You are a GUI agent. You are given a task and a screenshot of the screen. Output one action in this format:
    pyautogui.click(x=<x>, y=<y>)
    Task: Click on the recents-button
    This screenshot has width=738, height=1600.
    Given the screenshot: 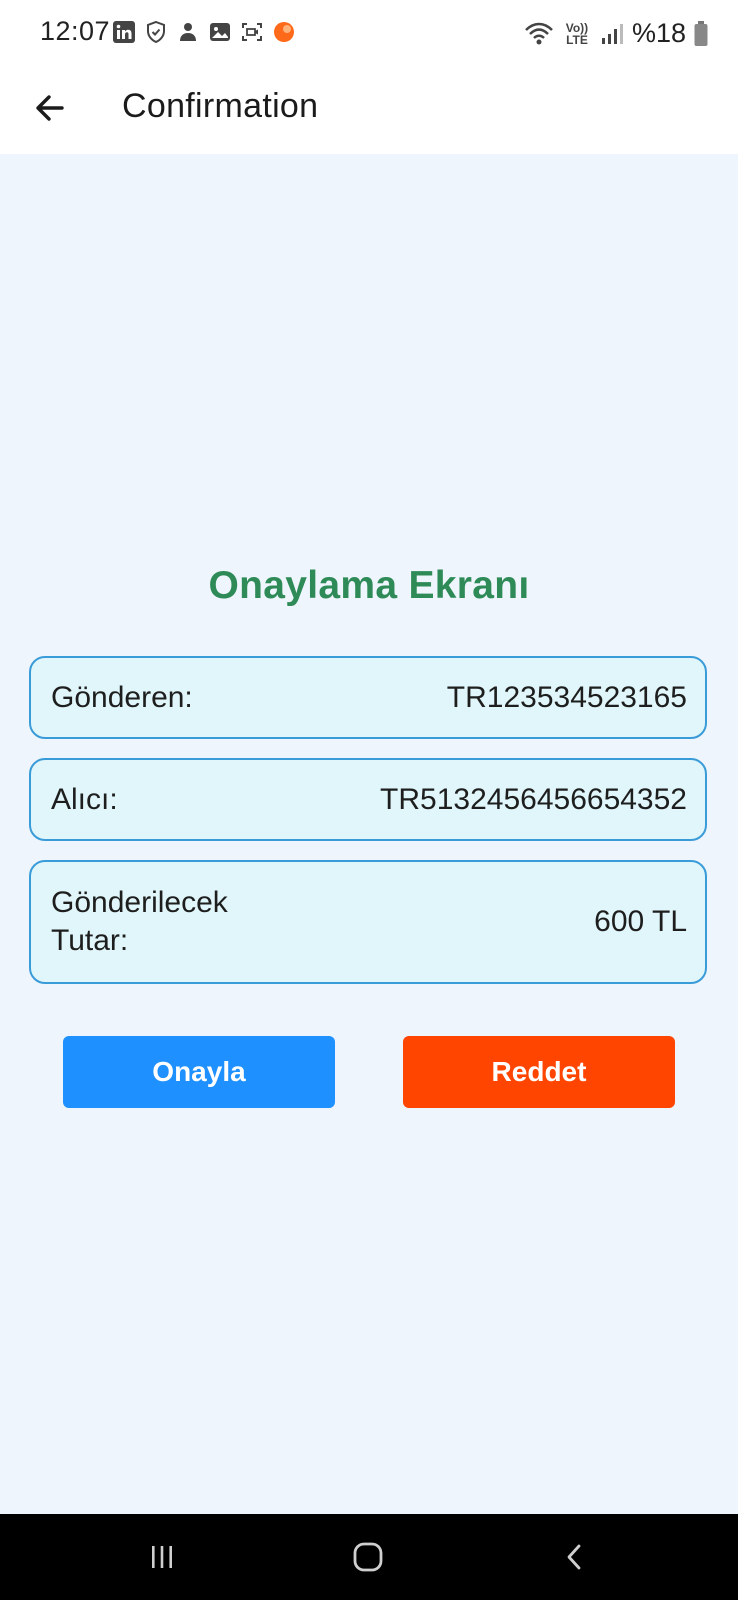 What is the action you would take?
    pyautogui.click(x=162, y=1557)
    